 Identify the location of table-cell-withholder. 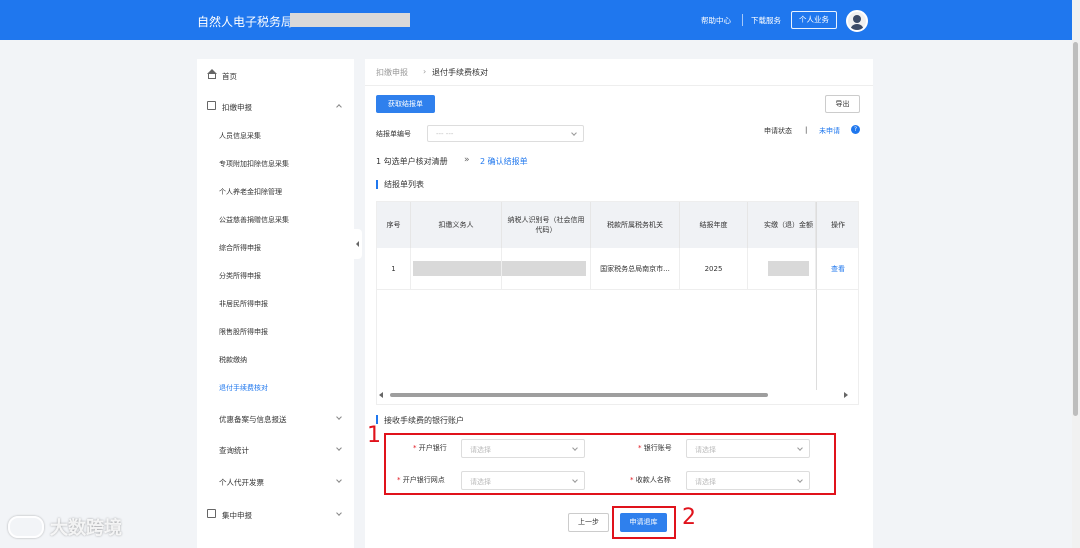
(456, 269).